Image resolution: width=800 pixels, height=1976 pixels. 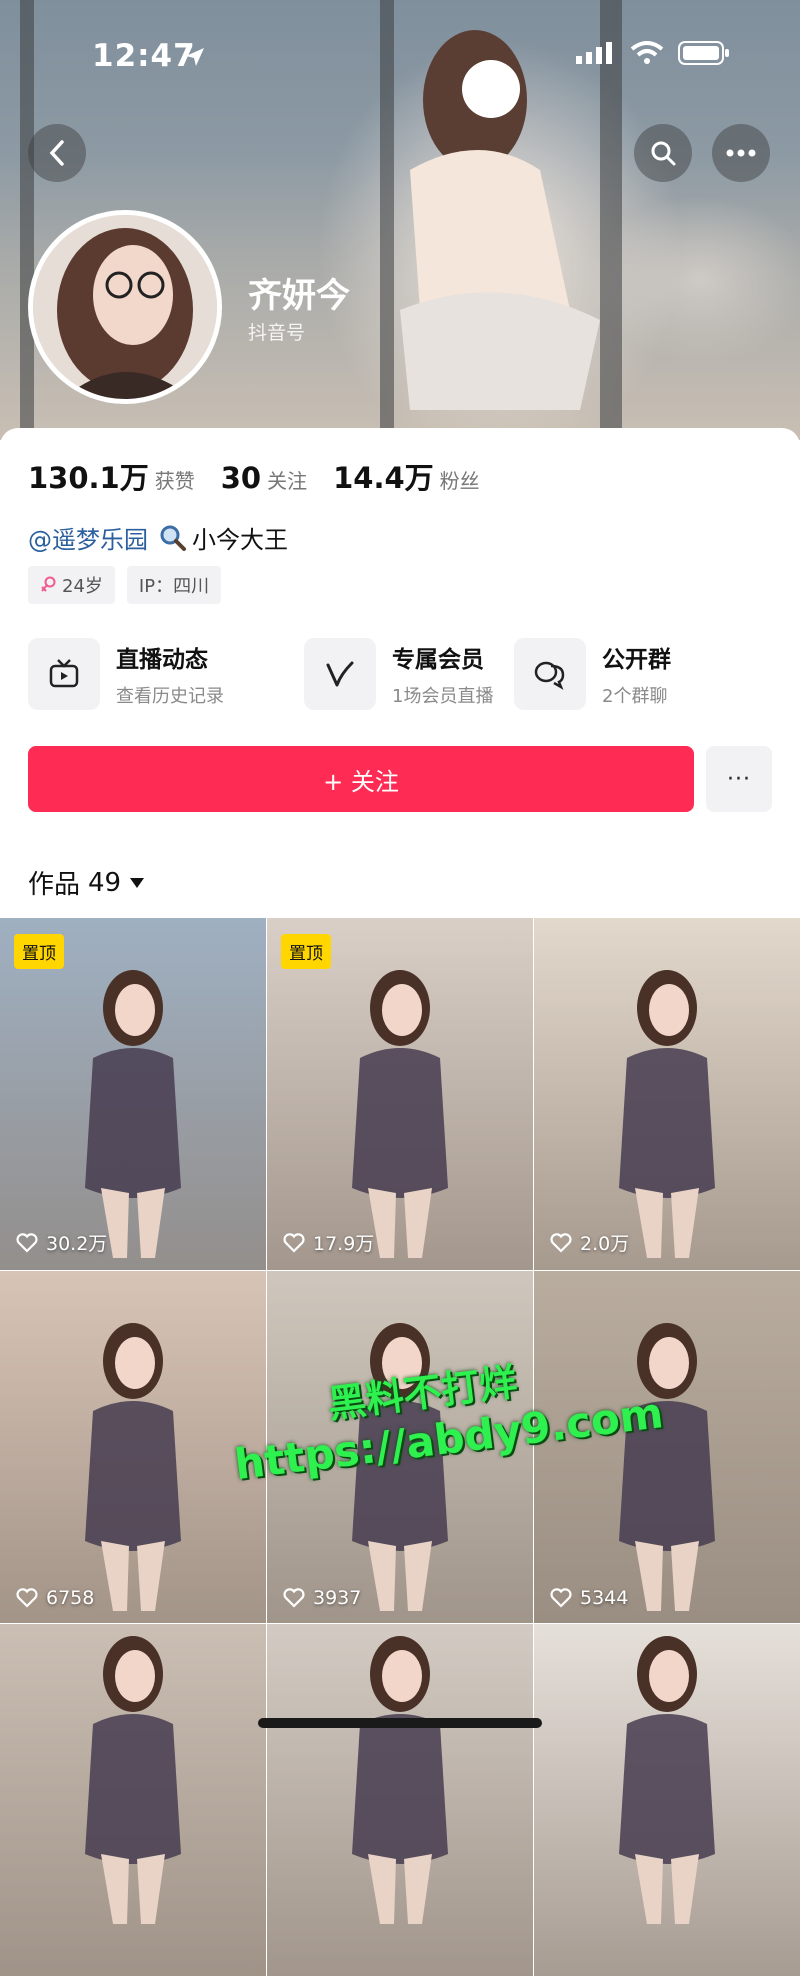 I want to click on feature-subtitle: 2个群聊, so click(x=635, y=696).